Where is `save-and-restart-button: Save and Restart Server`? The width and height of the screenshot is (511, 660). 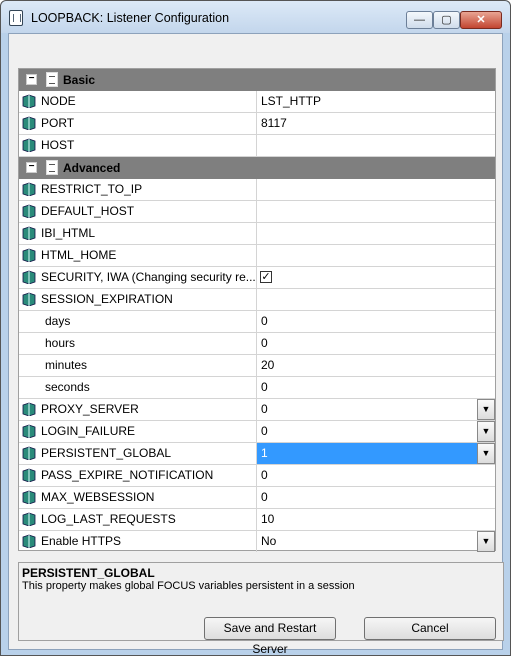
save-and-restart-button: Save and Restart Server is located at coordinates (270, 636).